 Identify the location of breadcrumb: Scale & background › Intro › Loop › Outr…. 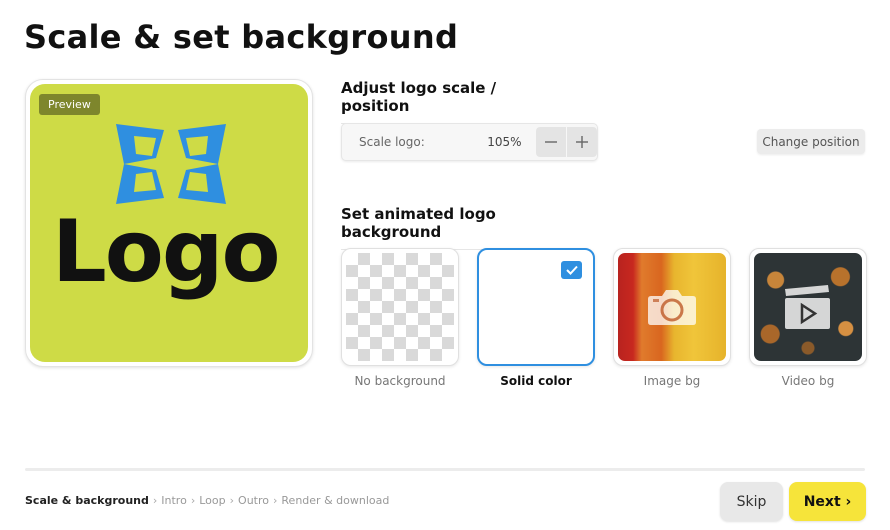
(207, 500).